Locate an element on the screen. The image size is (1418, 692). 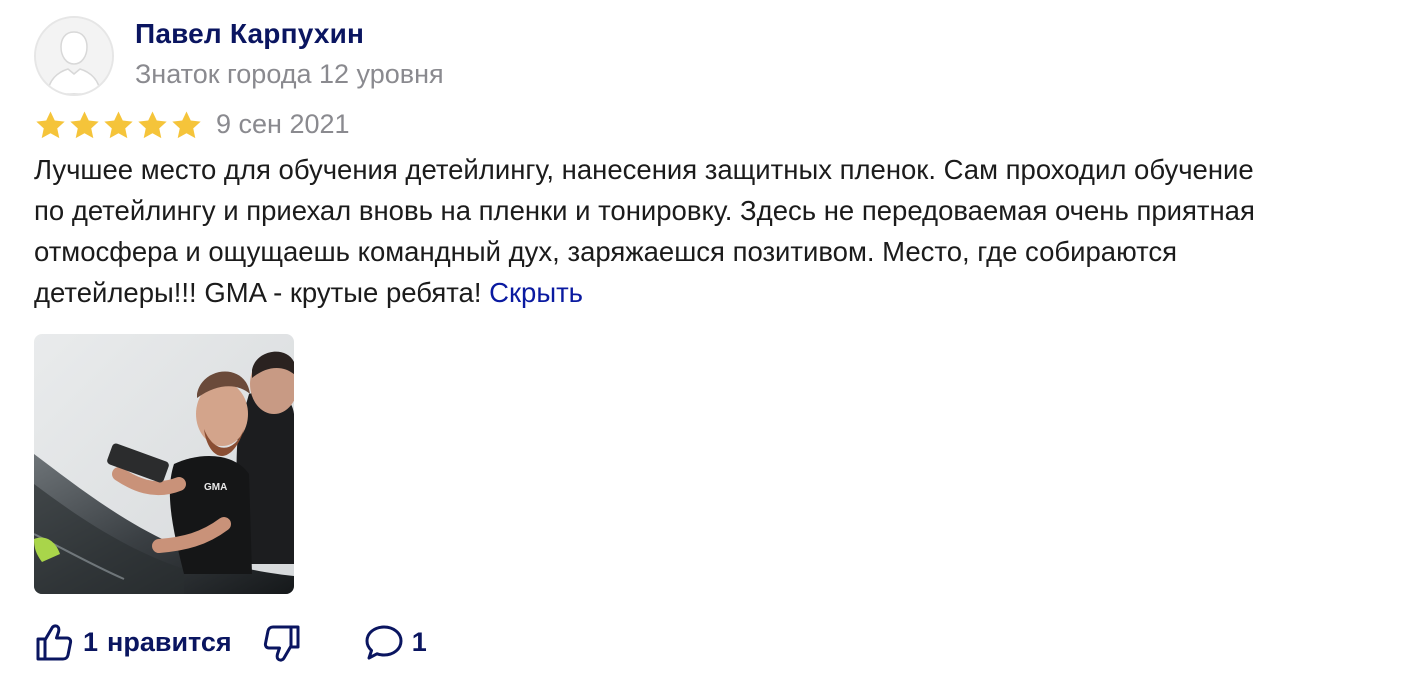
like-button: 1 нравится is located at coordinates (133, 642).